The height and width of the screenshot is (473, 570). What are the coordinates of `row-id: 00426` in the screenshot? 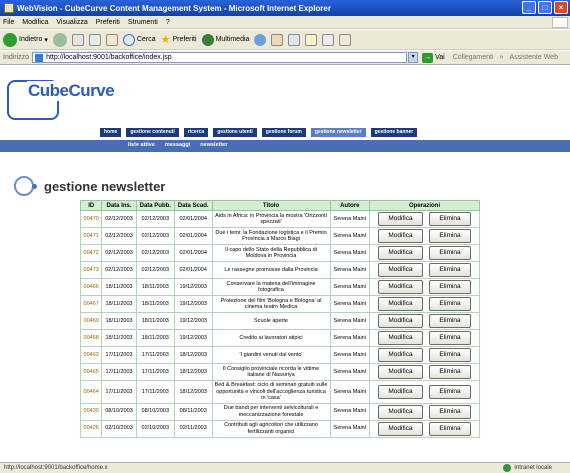 It's located at (91, 428).